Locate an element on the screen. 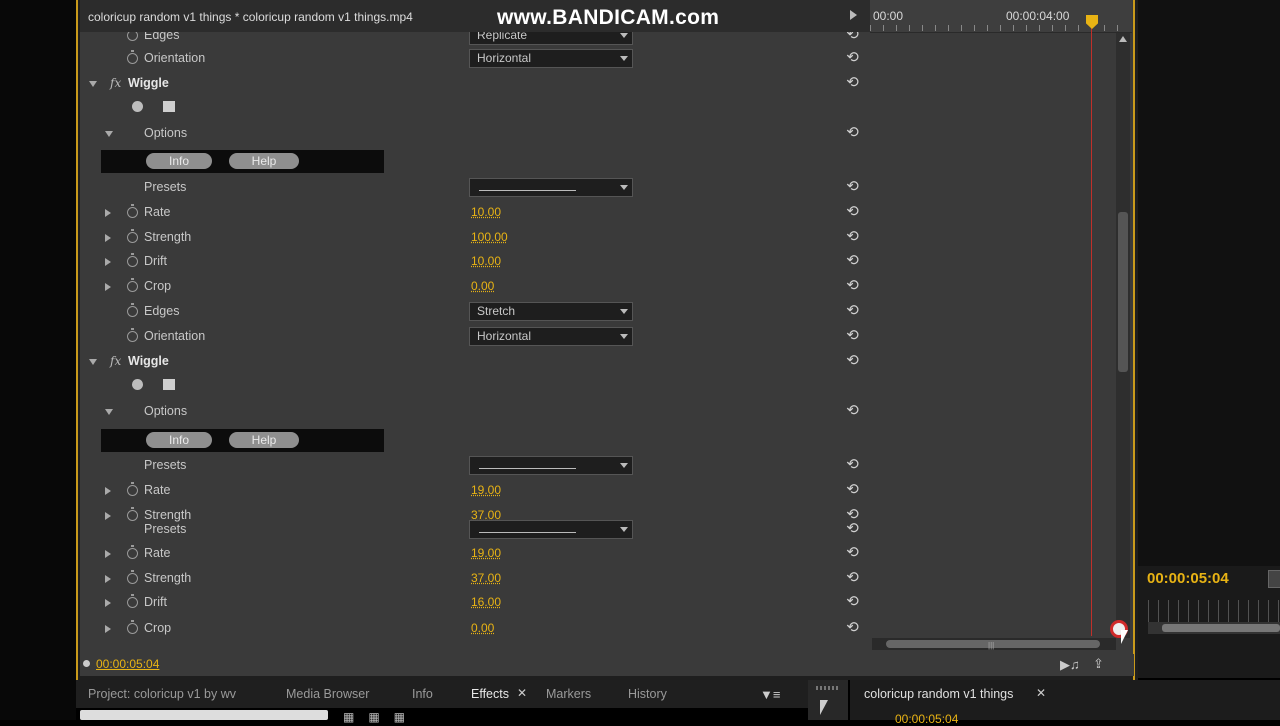 Image resolution: width=1280 pixels, height=726 pixels. tab-markers: Markers is located at coordinates (568, 694).